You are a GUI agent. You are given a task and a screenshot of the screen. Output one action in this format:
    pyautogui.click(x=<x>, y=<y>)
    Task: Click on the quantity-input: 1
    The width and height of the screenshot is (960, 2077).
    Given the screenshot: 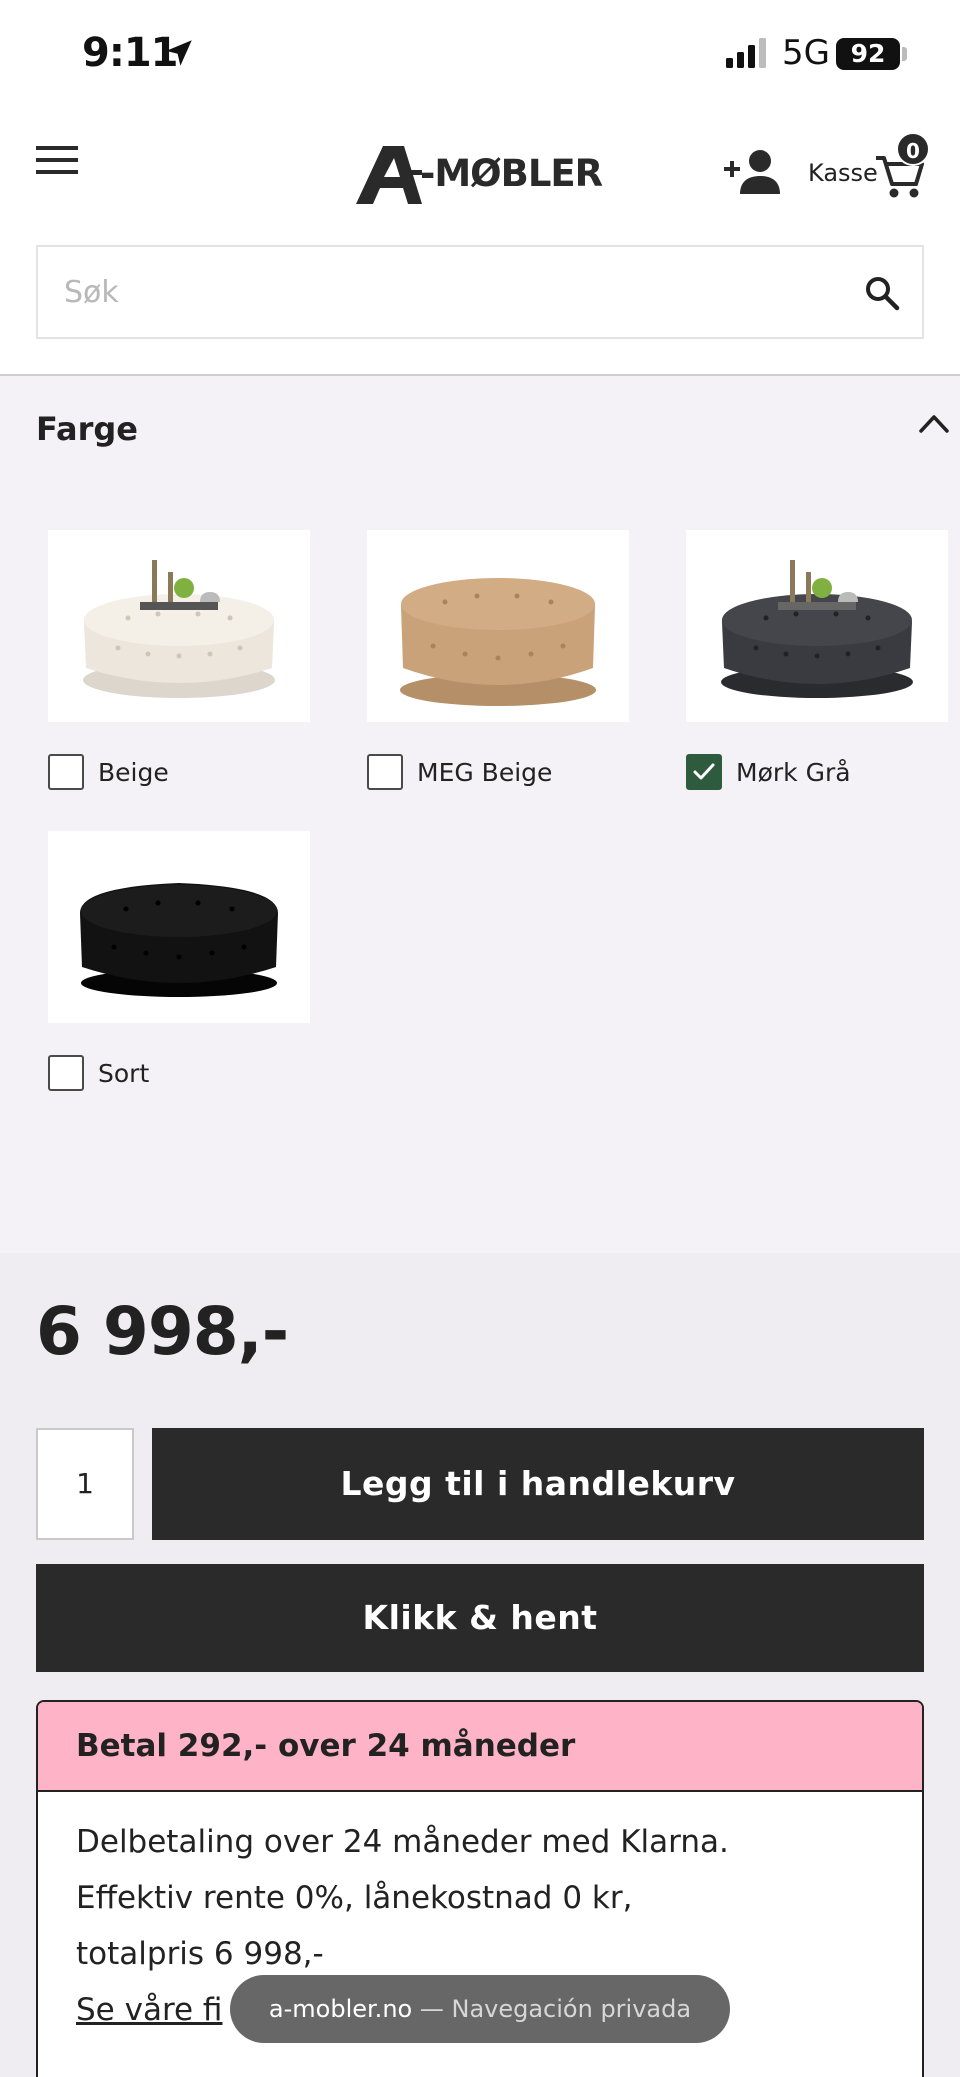 What is the action you would take?
    pyautogui.click(x=85, y=1484)
    